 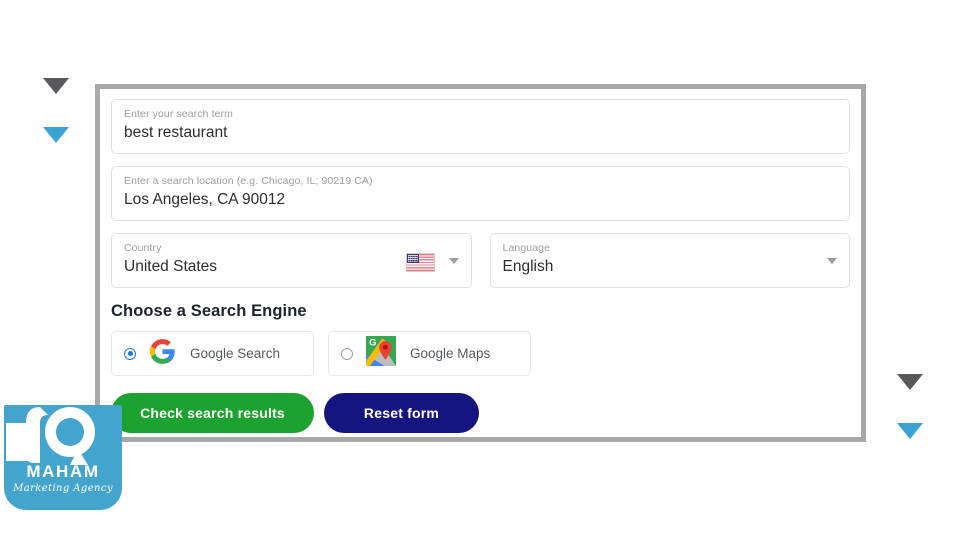 What do you see at coordinates (50, 436) in the screenshot?
I see `maham-logo-mark-icon` at bounding box center [50, 436].